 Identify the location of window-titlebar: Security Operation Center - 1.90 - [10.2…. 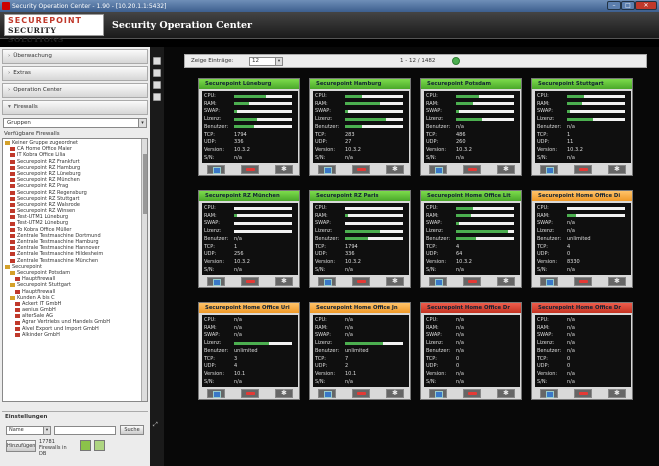
(329, 6).